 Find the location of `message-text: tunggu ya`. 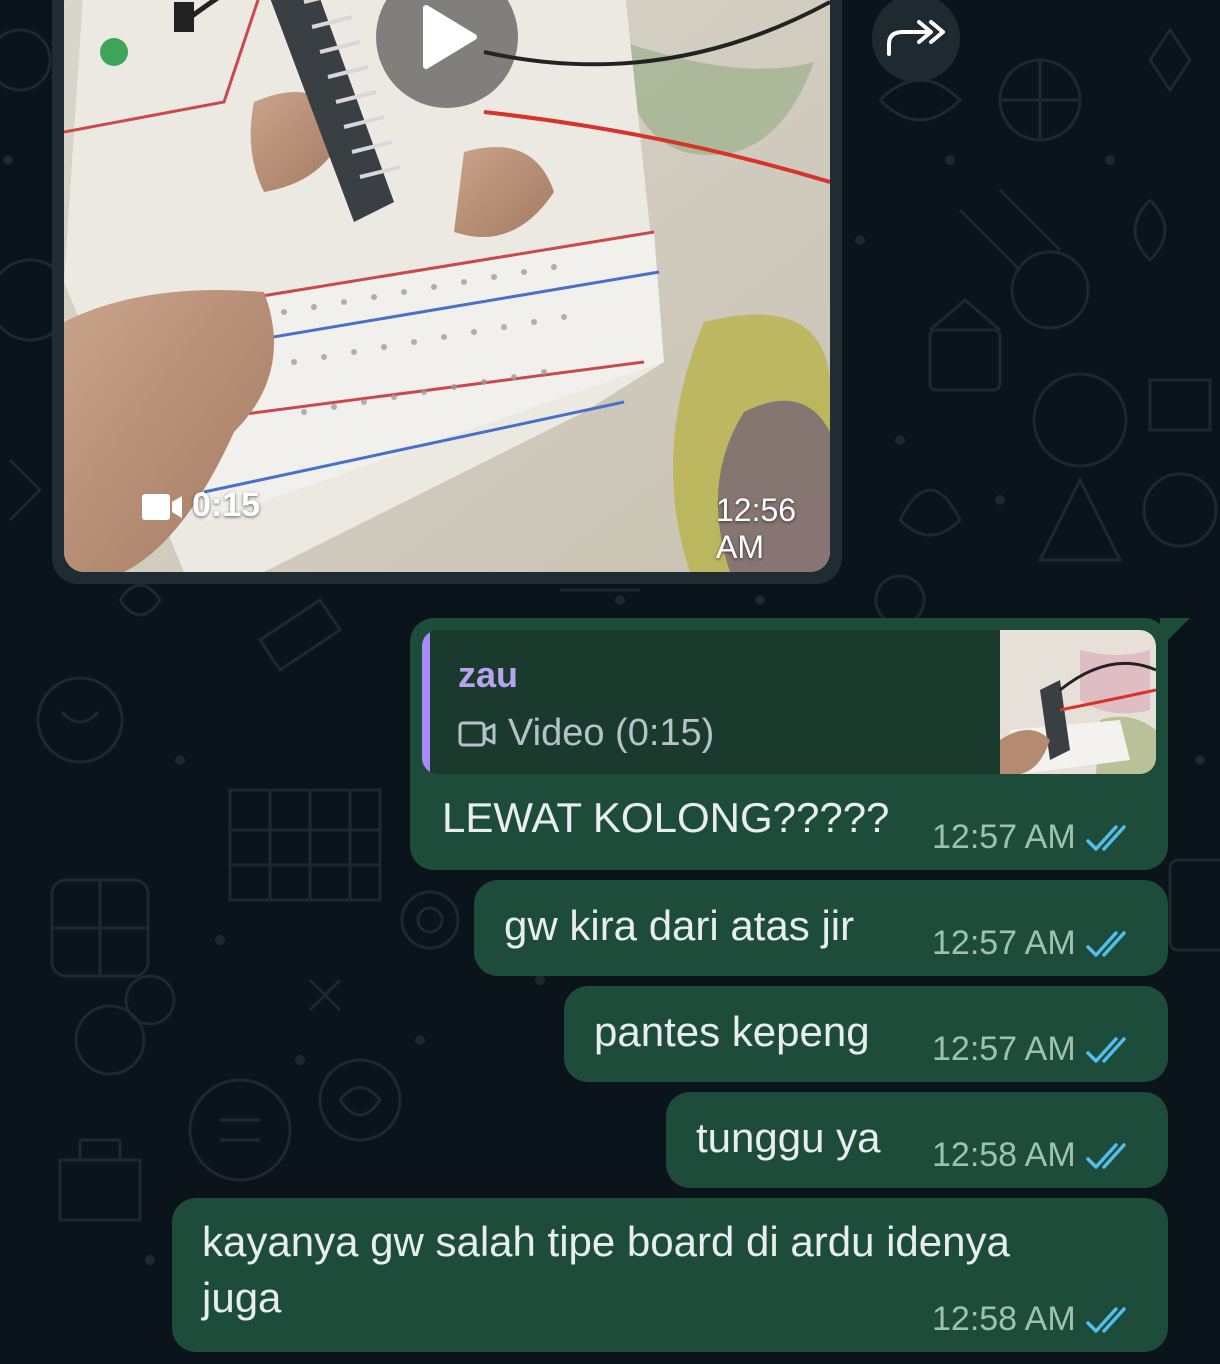

message-text: tunggu ya is located at coordinates (788, 1137).